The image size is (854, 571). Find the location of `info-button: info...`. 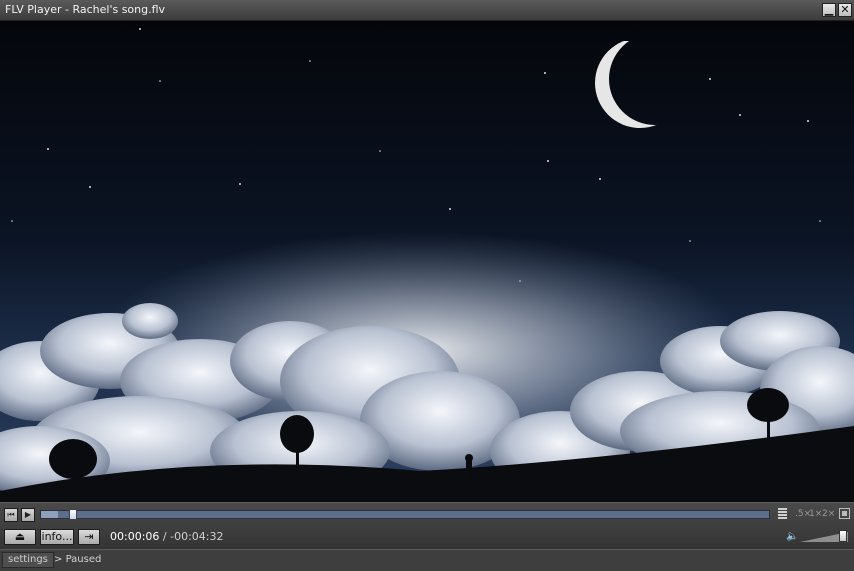

info-button: info... is located at coordinates (57, 537).